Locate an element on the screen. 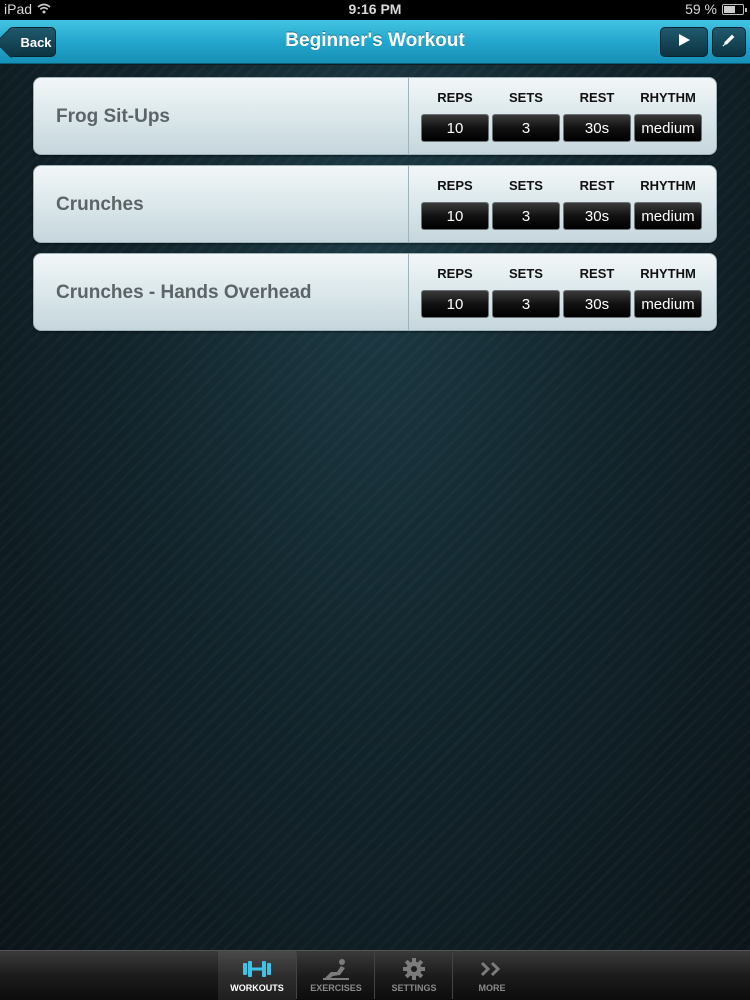 The image size is (750, 1000). exercise-name: Crunches is located at coordinates (100, 204).